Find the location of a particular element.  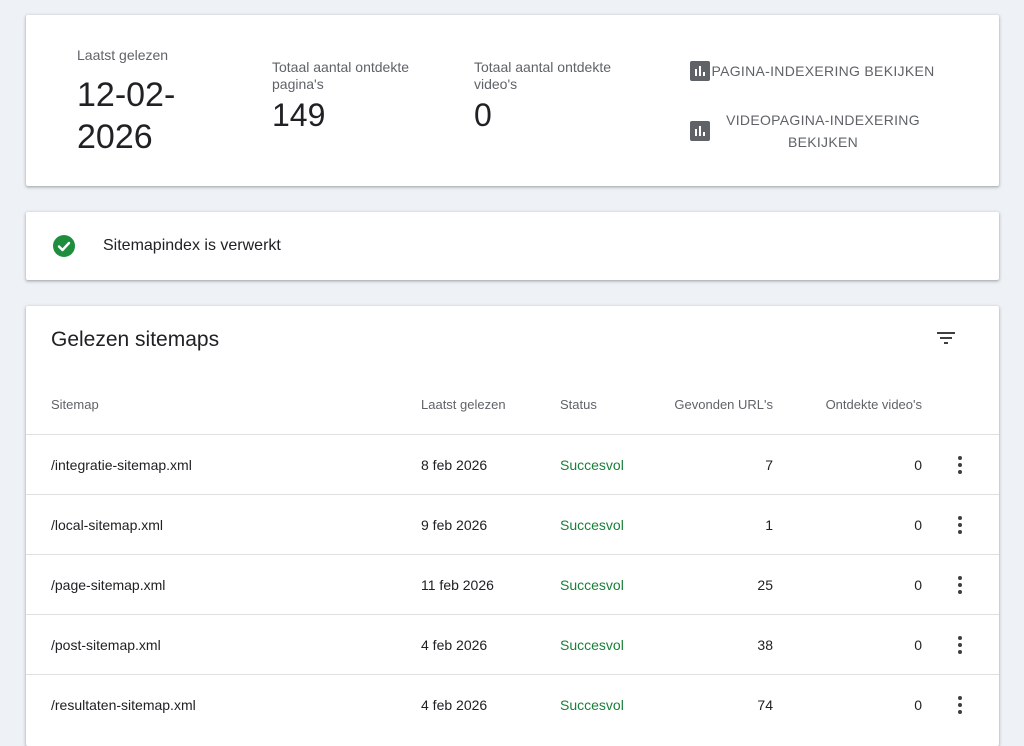

sitemap-path: /page-sitemap.xml is located at coordinates (108, 585).